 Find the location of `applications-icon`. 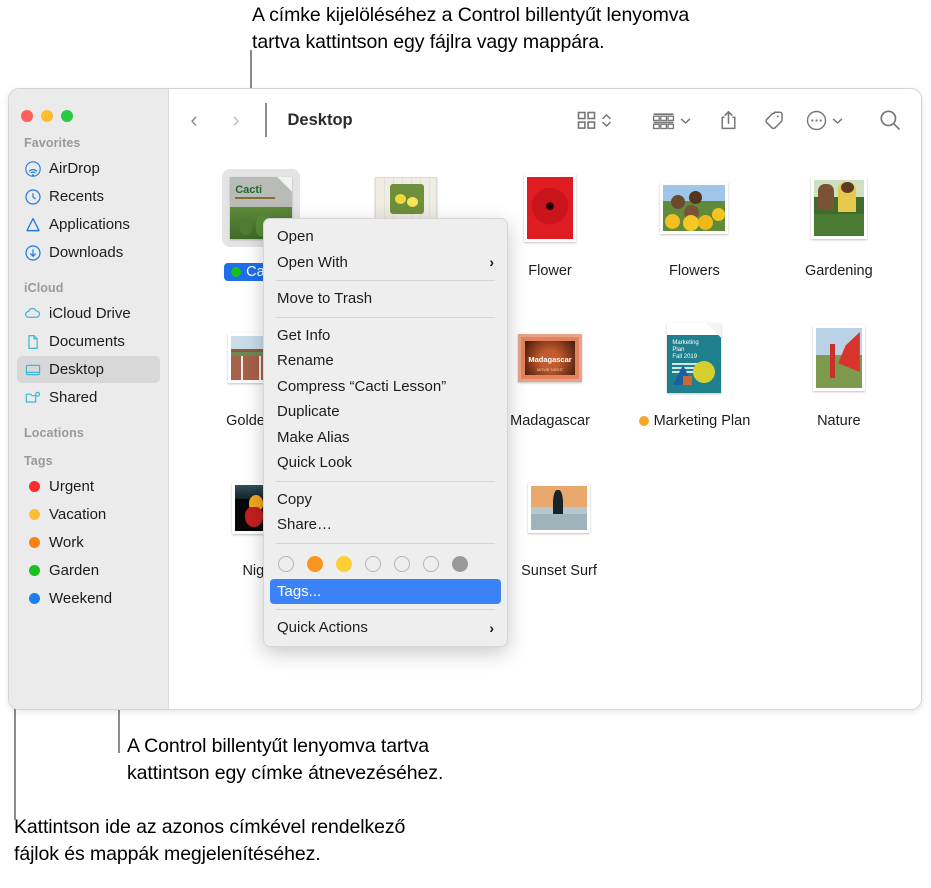

applications-icon is located at coordinates (32, 224).